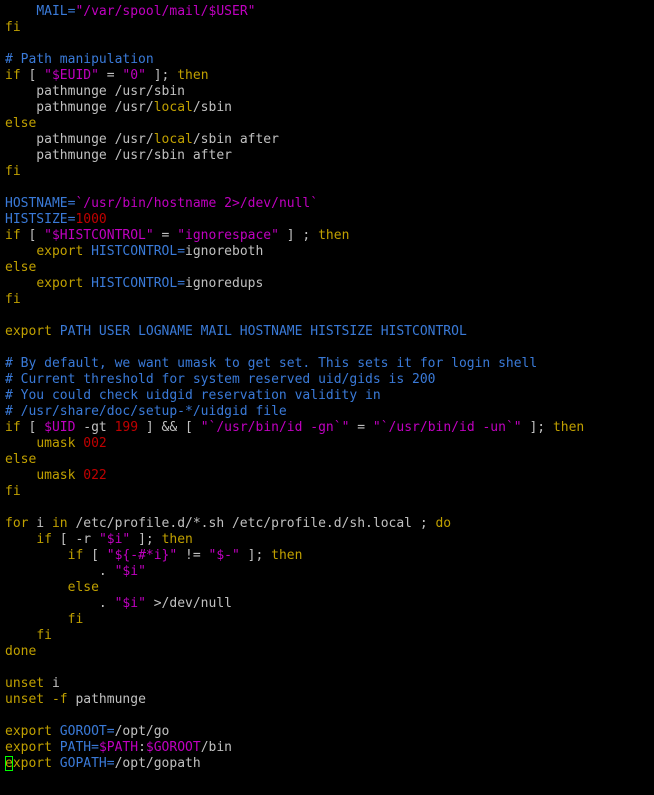 The width and height of the screenshot is (654, 795). I want to click on code-token-plain: ignoredups, so click(224, 283).